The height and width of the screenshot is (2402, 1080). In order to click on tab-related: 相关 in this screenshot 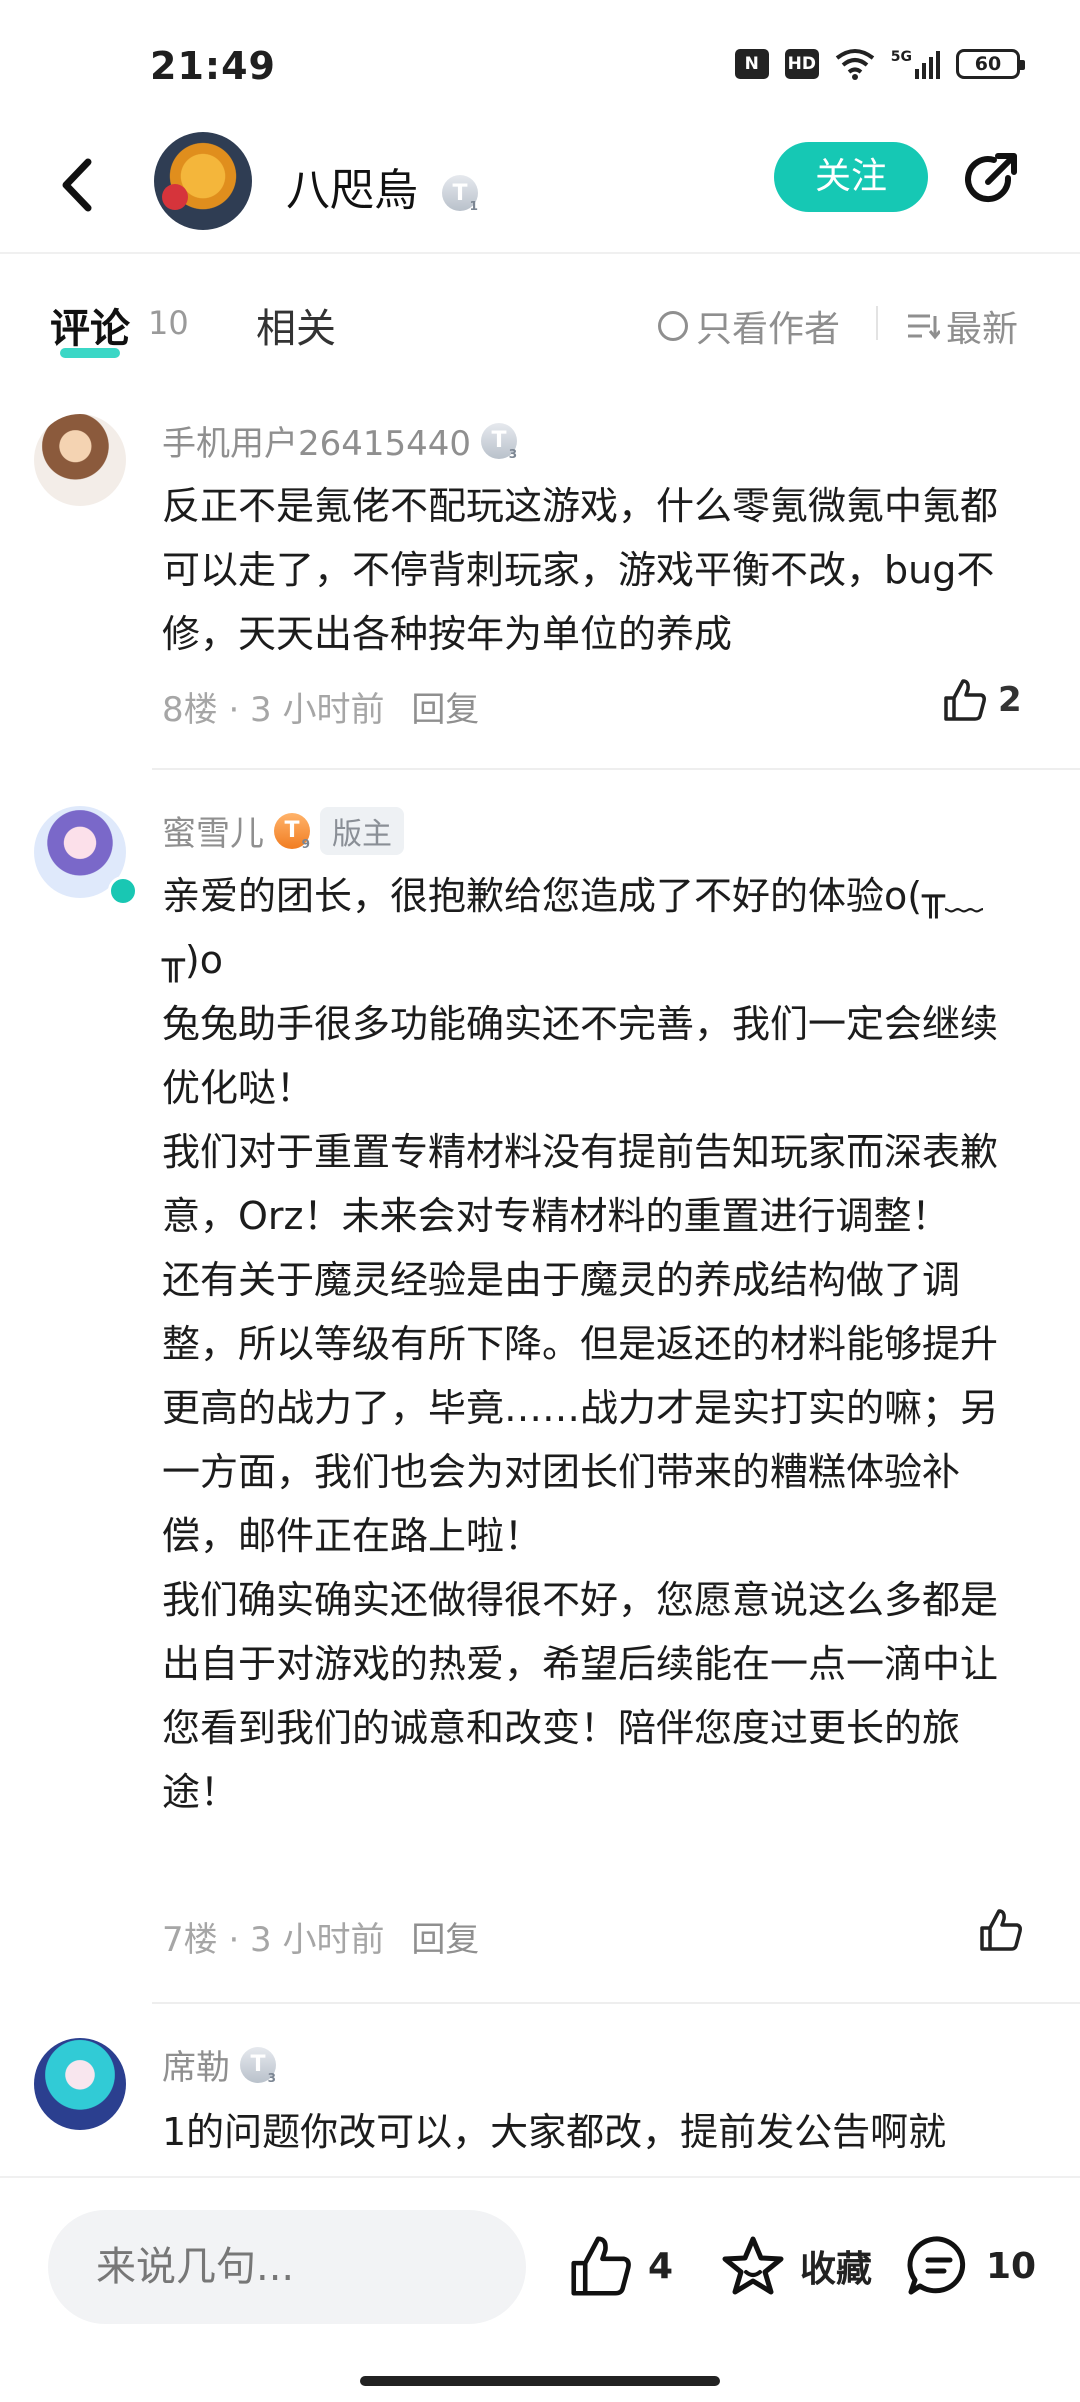, I will do `click(296, 325)`.